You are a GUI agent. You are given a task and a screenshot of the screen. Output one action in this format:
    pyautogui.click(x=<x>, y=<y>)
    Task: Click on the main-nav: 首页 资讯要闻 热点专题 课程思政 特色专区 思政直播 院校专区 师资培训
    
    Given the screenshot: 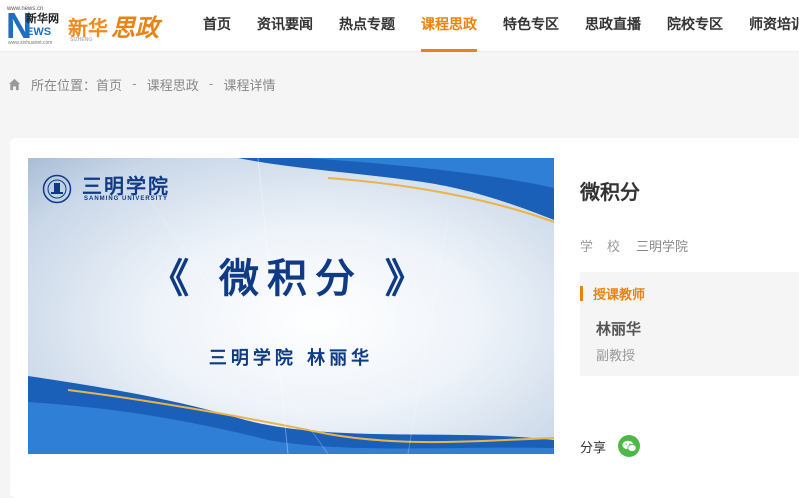 What is the action you would take?
    pyautogui.click(x=494, y=26)
    